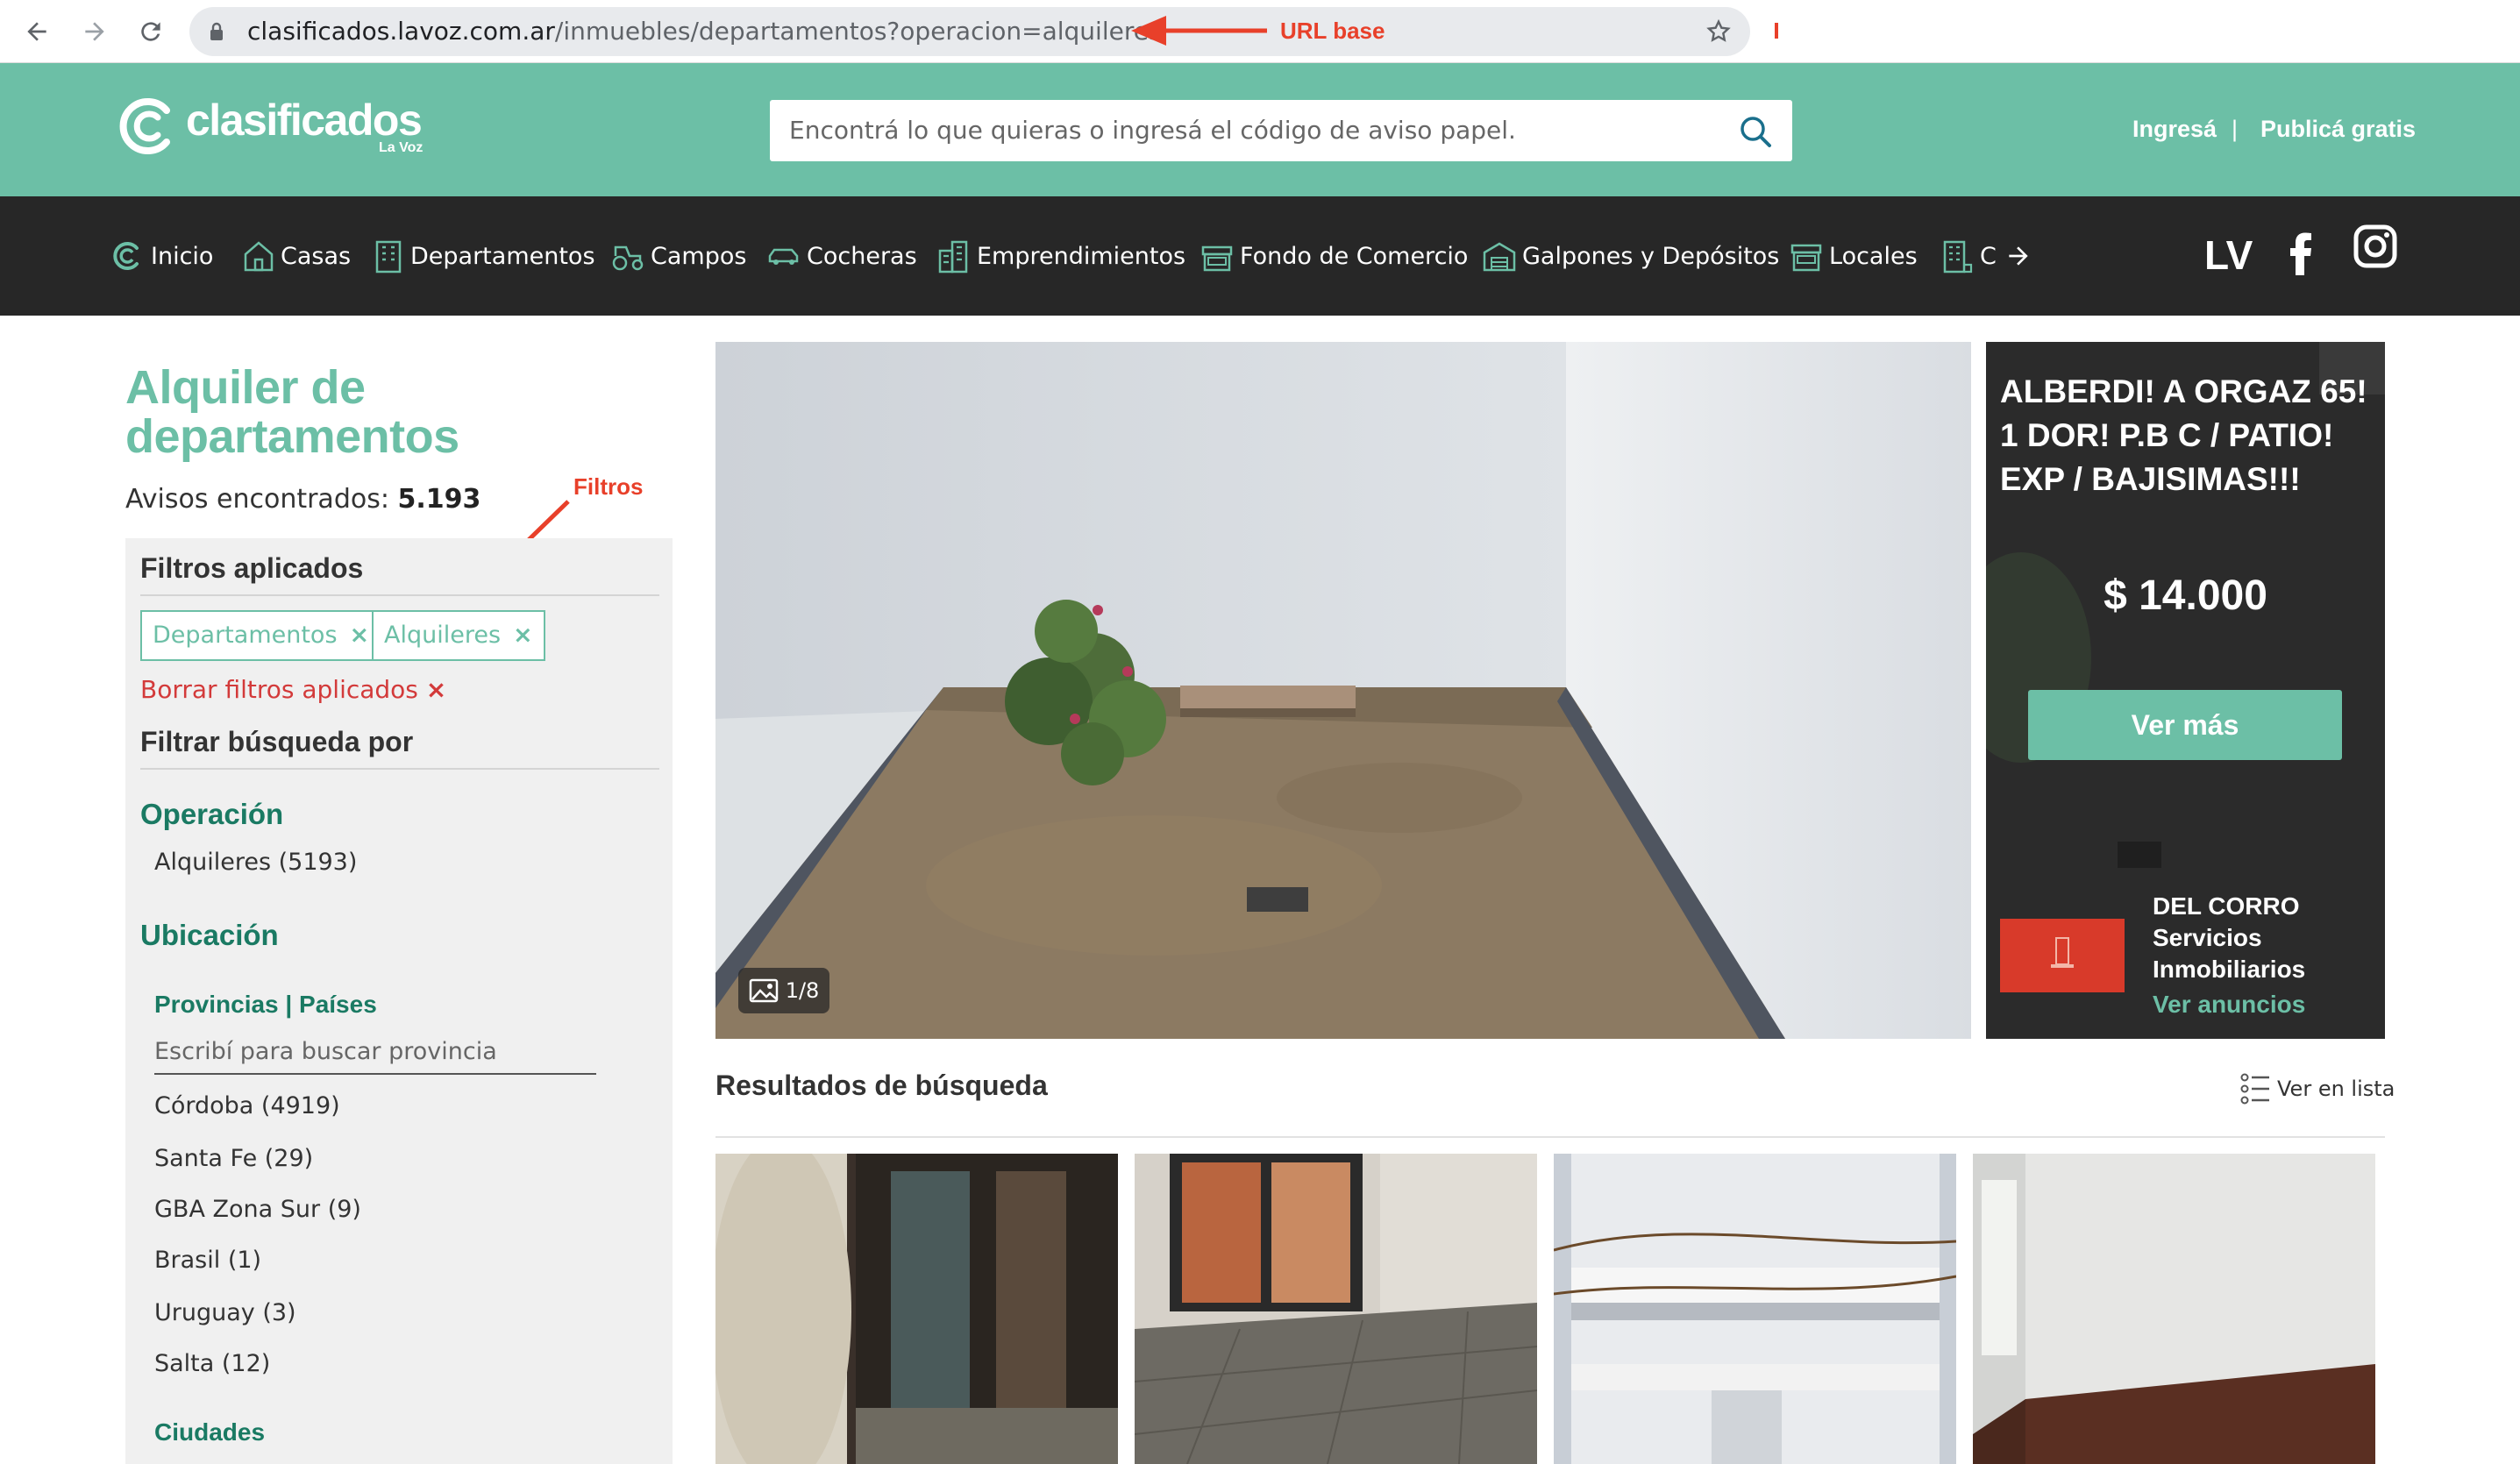  I want to click on store-icon, so click(1217, 258).